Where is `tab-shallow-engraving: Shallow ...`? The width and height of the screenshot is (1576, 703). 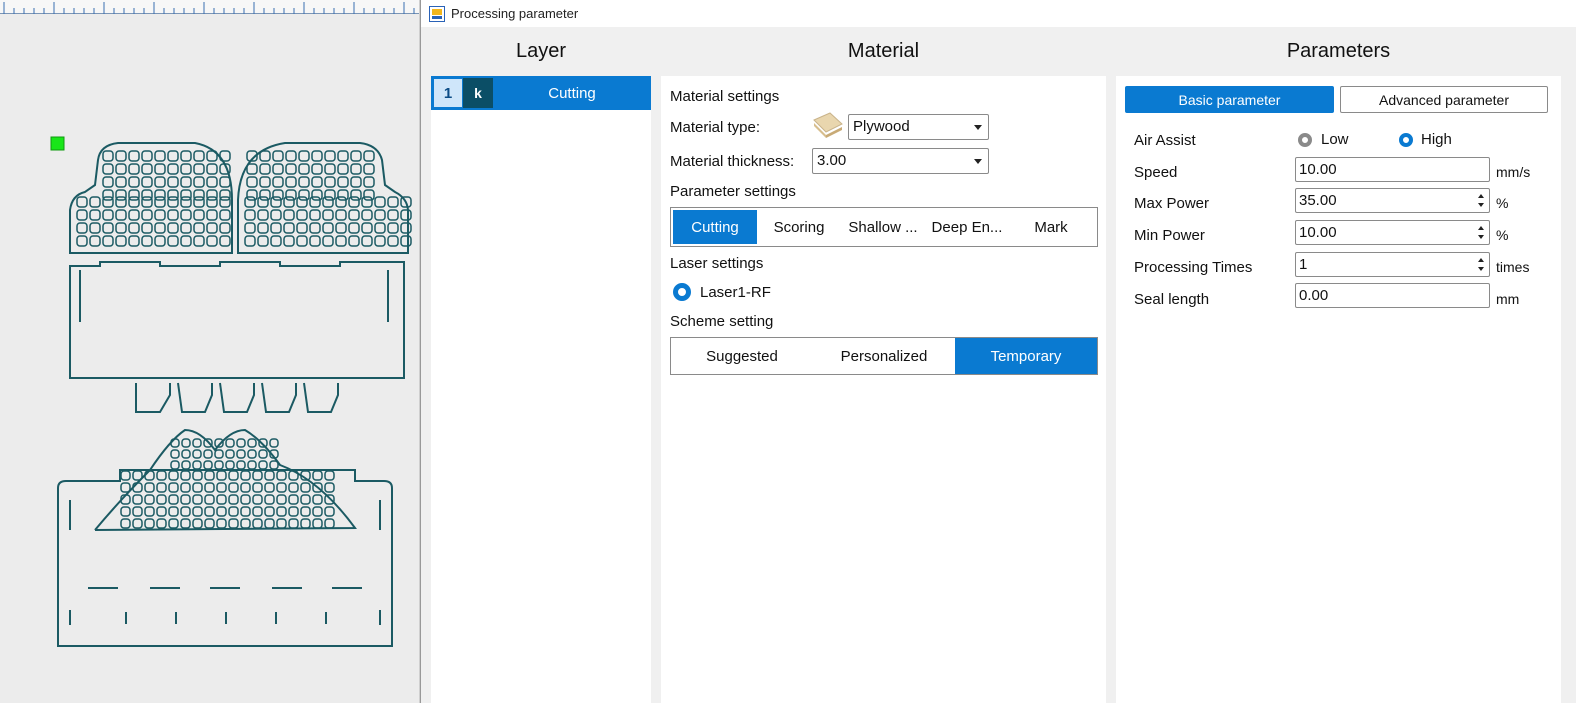 tab-shallow-engraving: Shallow ... is located at coordinates (883, 227).